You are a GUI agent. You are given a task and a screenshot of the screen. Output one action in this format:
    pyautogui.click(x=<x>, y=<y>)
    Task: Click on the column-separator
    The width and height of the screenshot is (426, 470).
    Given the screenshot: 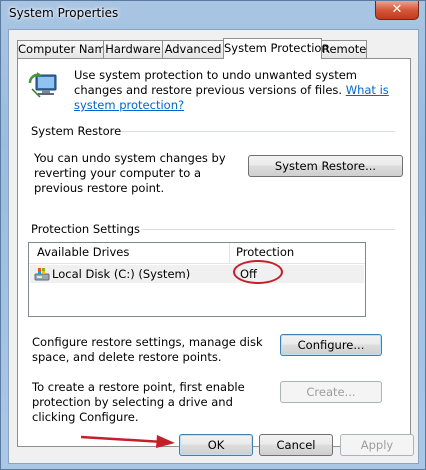 What is the action you would take?
    pyautogui.click(x=229, y=253)
    